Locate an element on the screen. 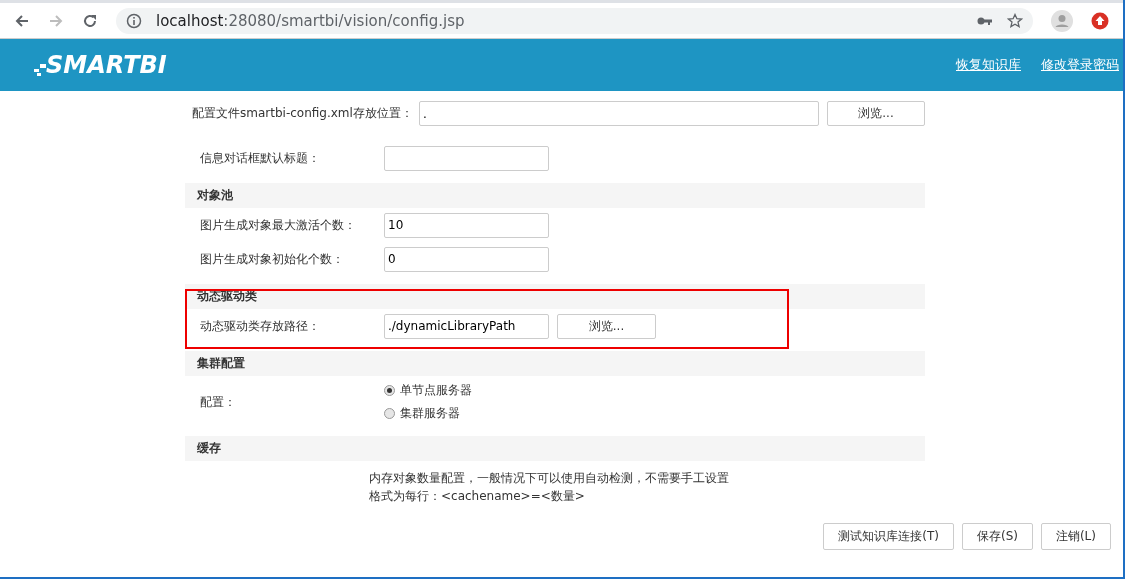 This screenshot has height=579, width=1125. section-header: 动态驱动类 is located at coordinates (555, 296).